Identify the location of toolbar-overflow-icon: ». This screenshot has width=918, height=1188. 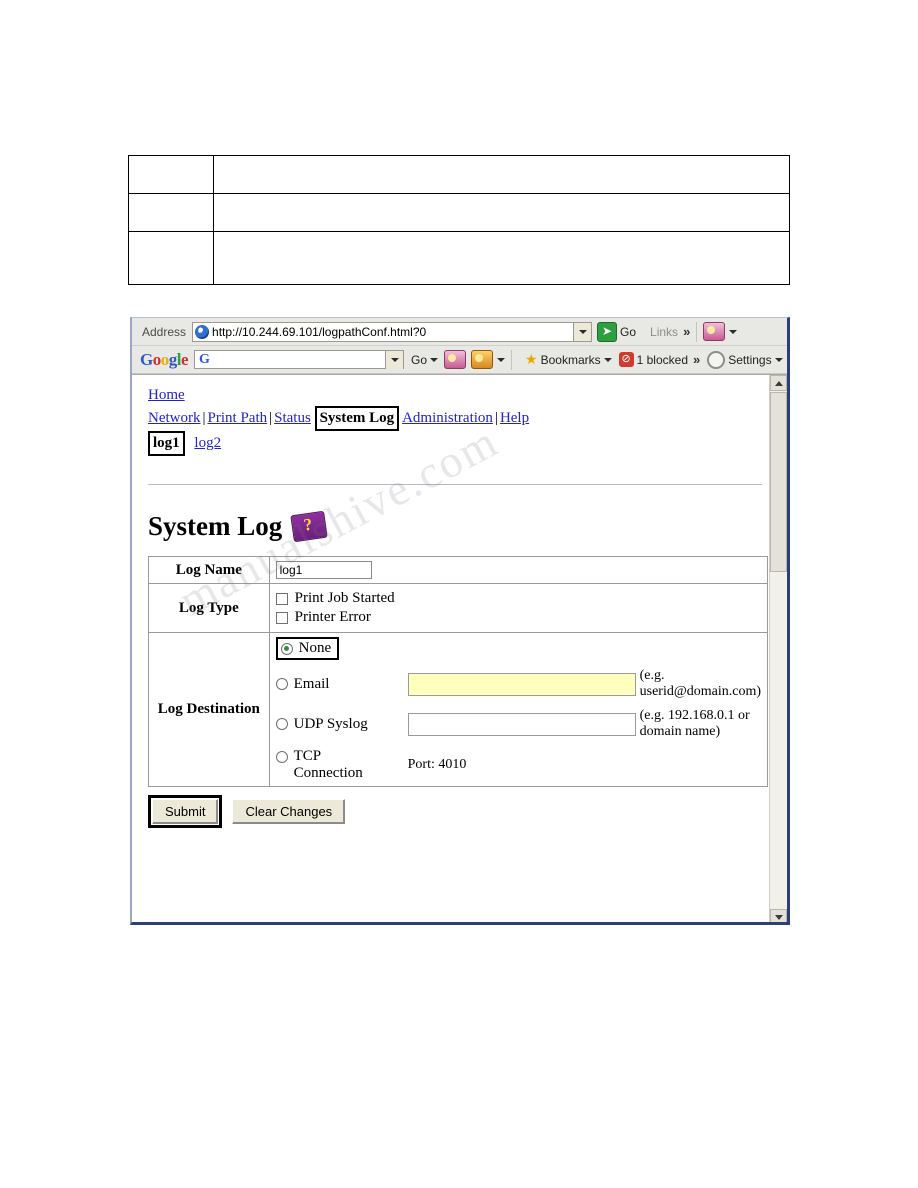
(696, 359).